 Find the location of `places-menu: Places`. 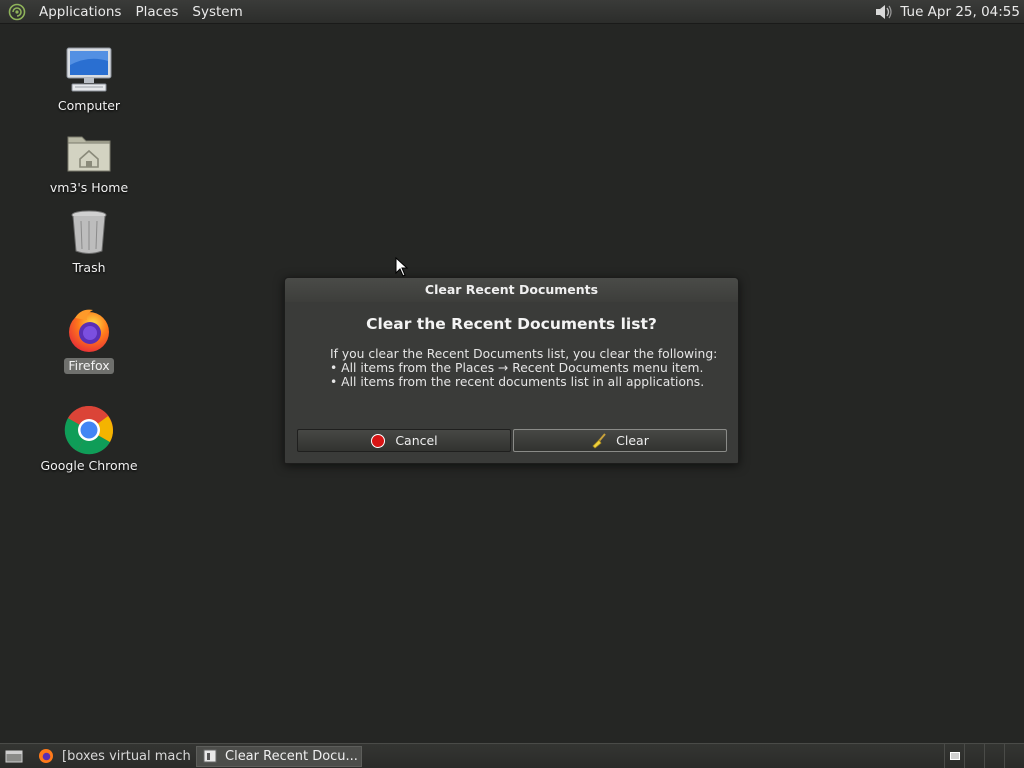

places-menu: Places is located at coordinates (156, 12).